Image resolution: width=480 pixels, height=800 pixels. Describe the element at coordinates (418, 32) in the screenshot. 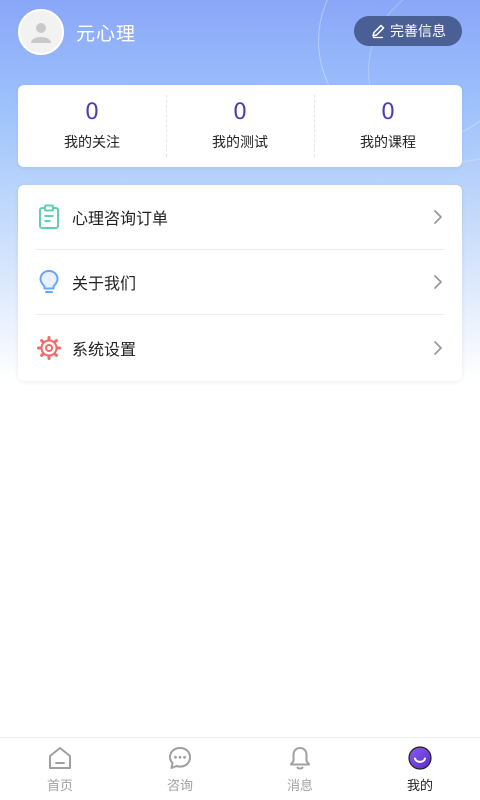

I see `edit-profile-label: 完善信息` at that location.